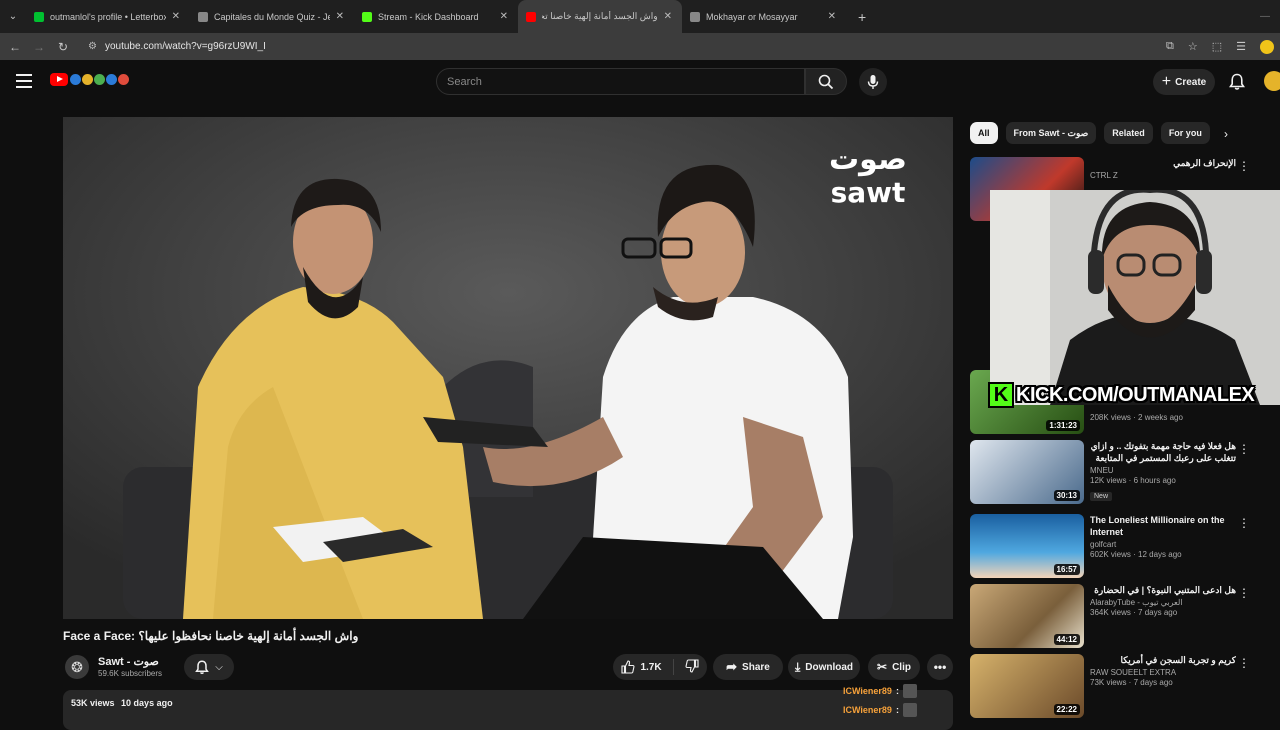 The image size is (1280, 730). I want to click on video-title: كريم و تجربة السجن في أمريكا, so click(1163, 660).